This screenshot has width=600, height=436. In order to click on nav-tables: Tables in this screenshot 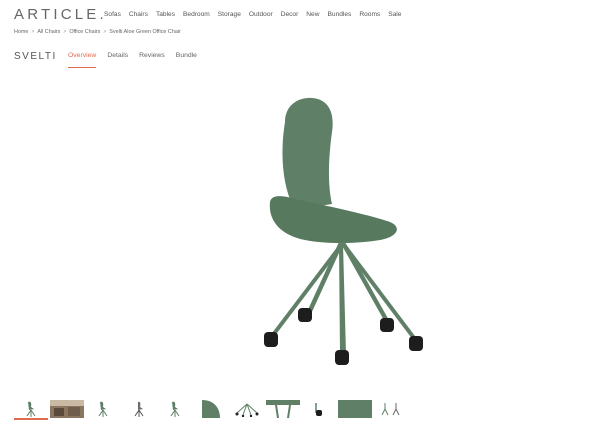, I will do `click(165, 14)`.